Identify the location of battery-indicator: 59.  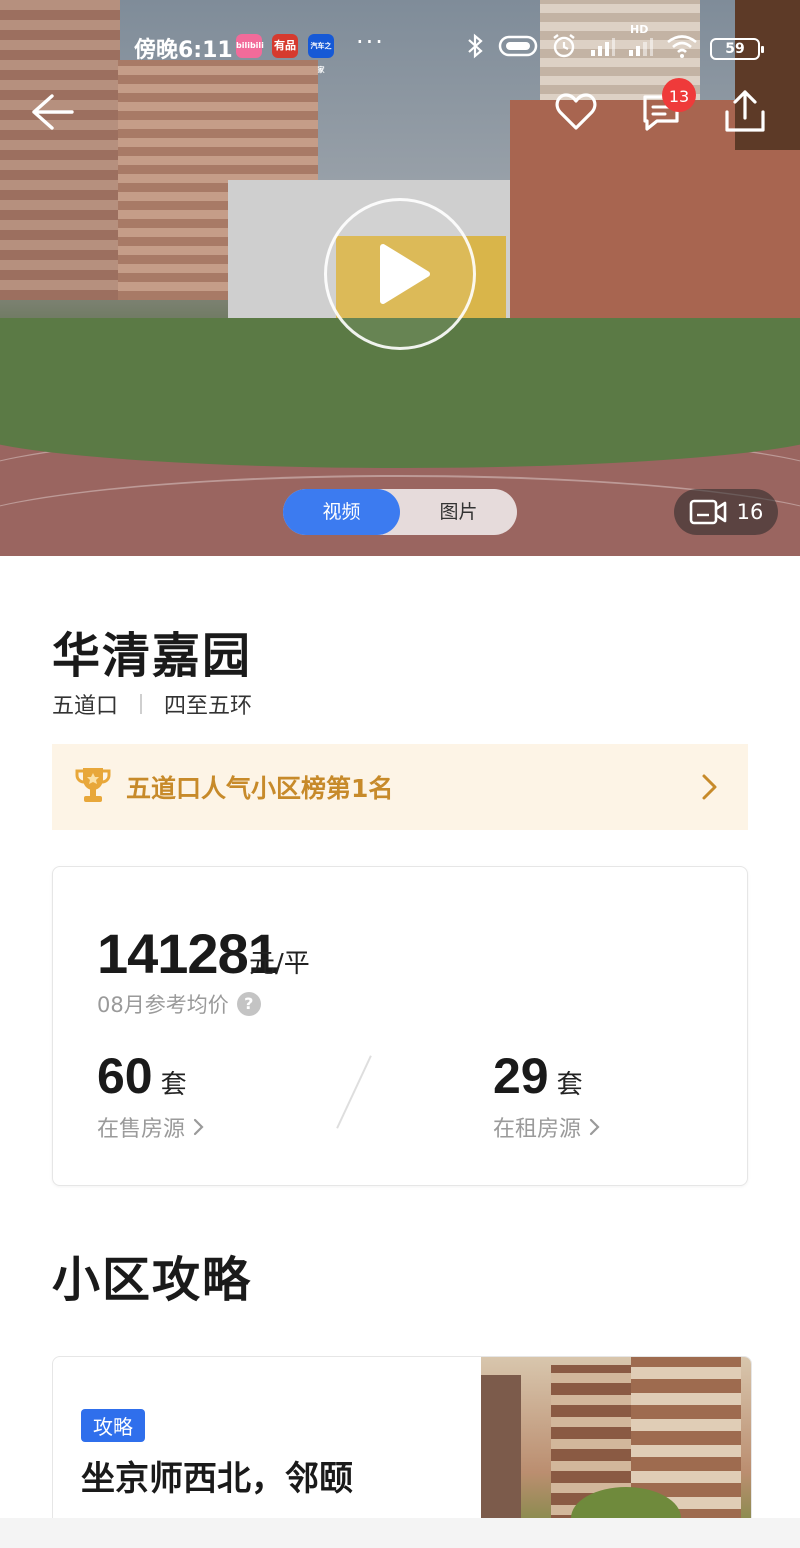
(737, 48).